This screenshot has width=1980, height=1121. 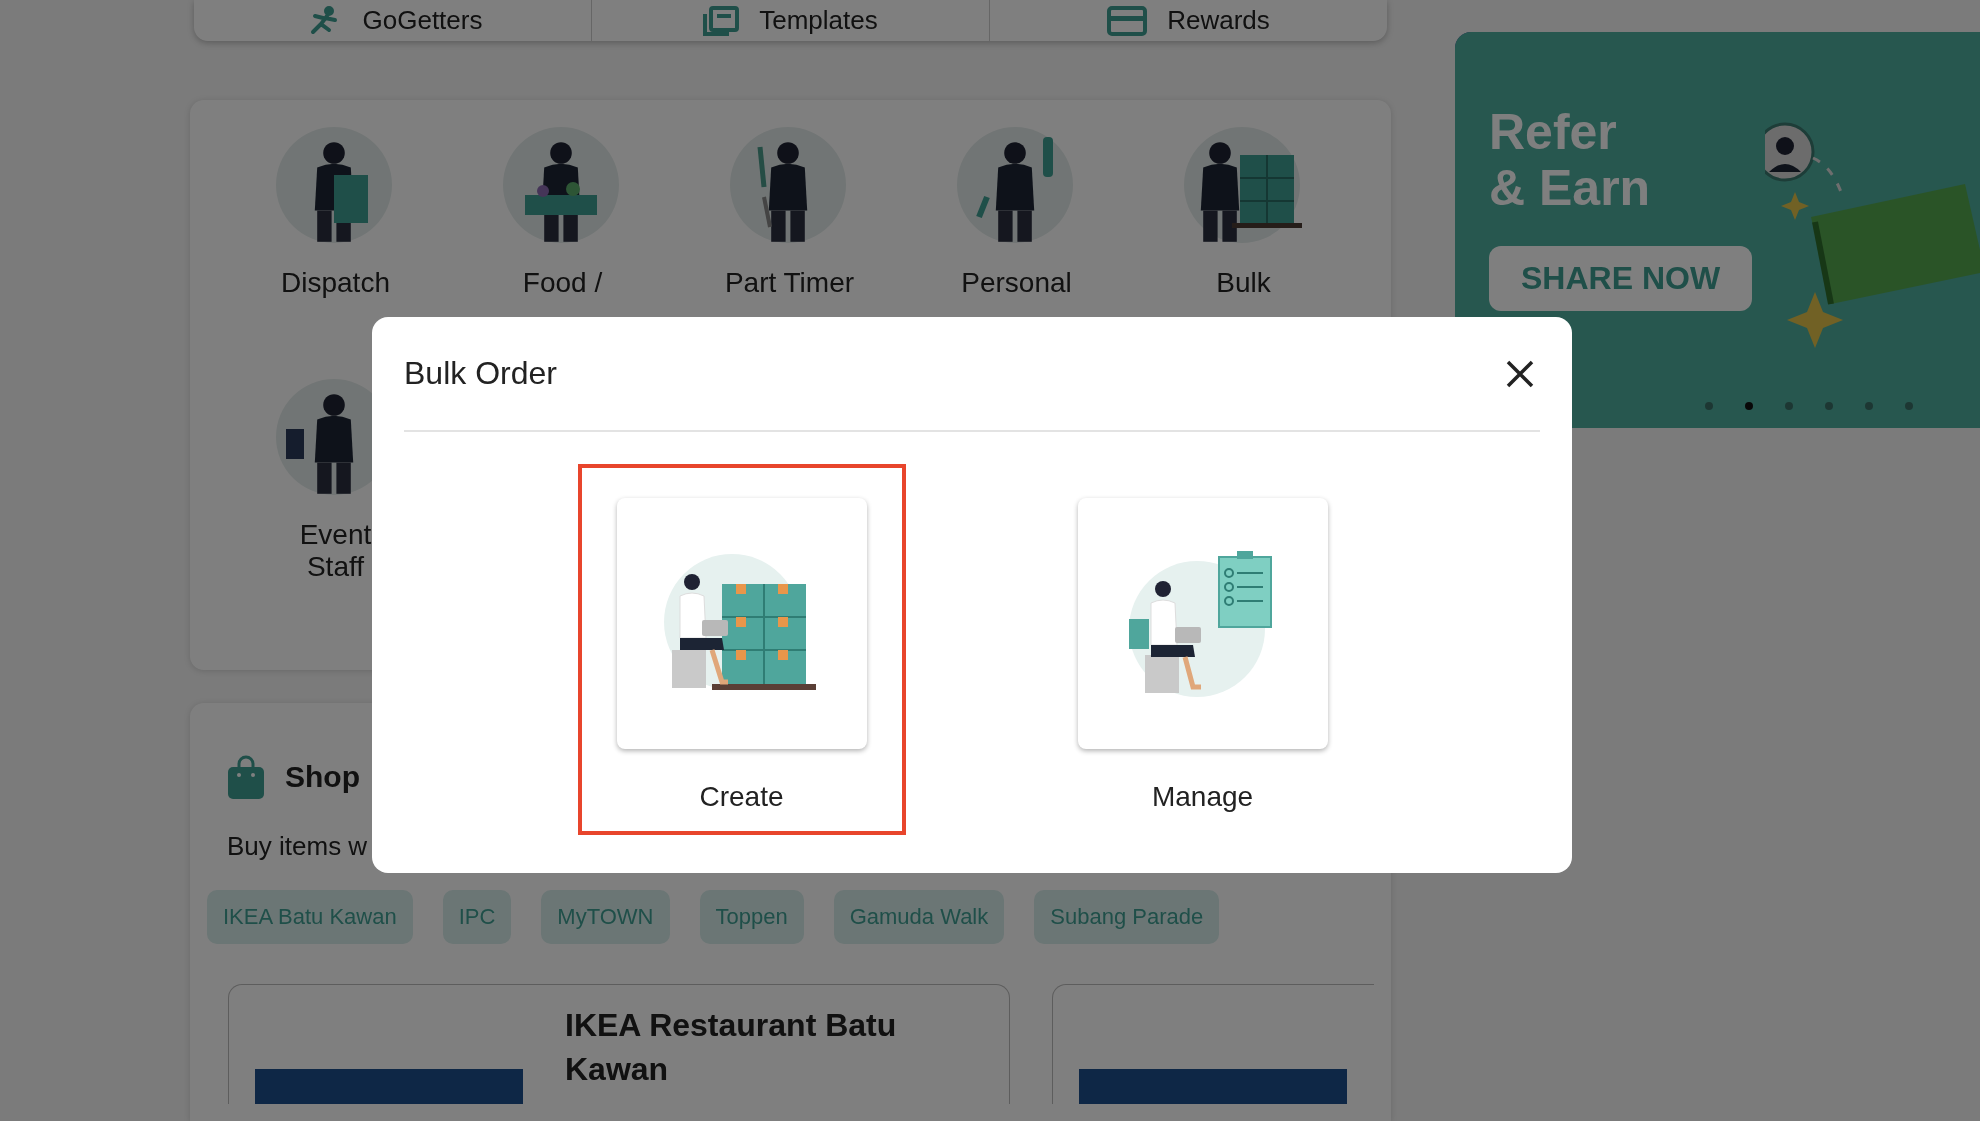 What do you see at coordinates (1243, 213) in the screenshot?
I see `service-tile: Bulk` at bounding box center [1243, 213].